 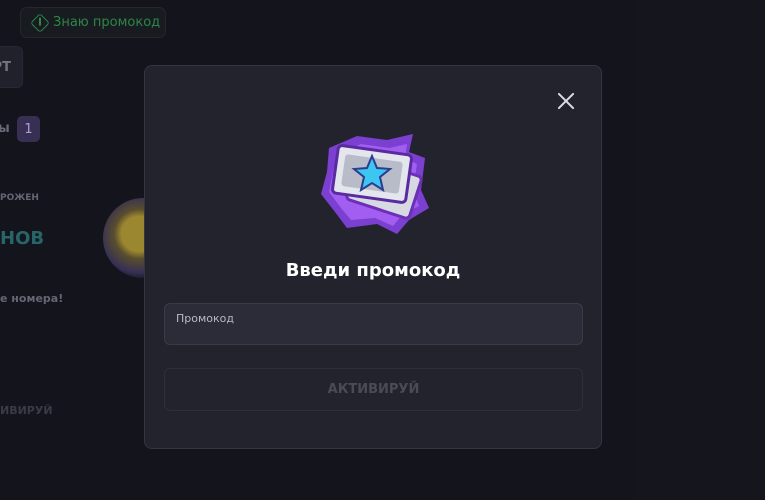 What do you see at coordinates (205, 318) in the screenshot?
I see `promo-code-label: Промокод` at bounding box center [205, 318].